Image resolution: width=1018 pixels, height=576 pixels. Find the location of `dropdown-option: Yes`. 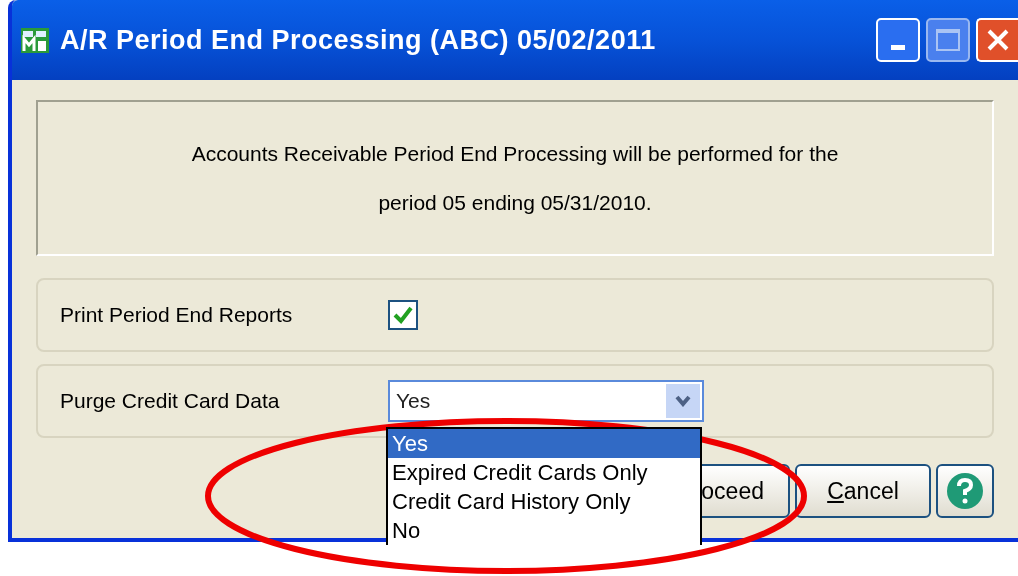

dropdown-option: Yes is located at coordinates (544, 443).